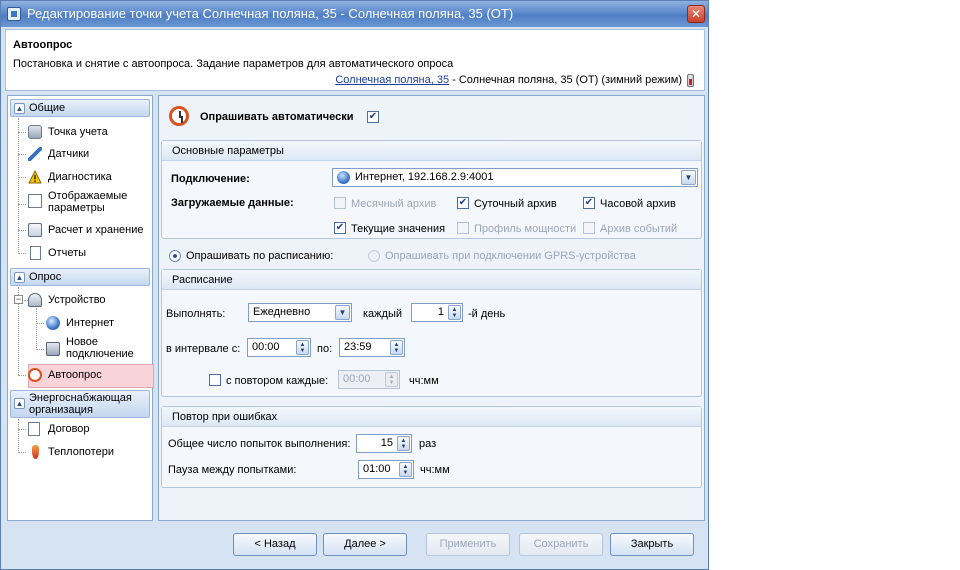  I want to click on section-header: Расписание, so click(431, 280).